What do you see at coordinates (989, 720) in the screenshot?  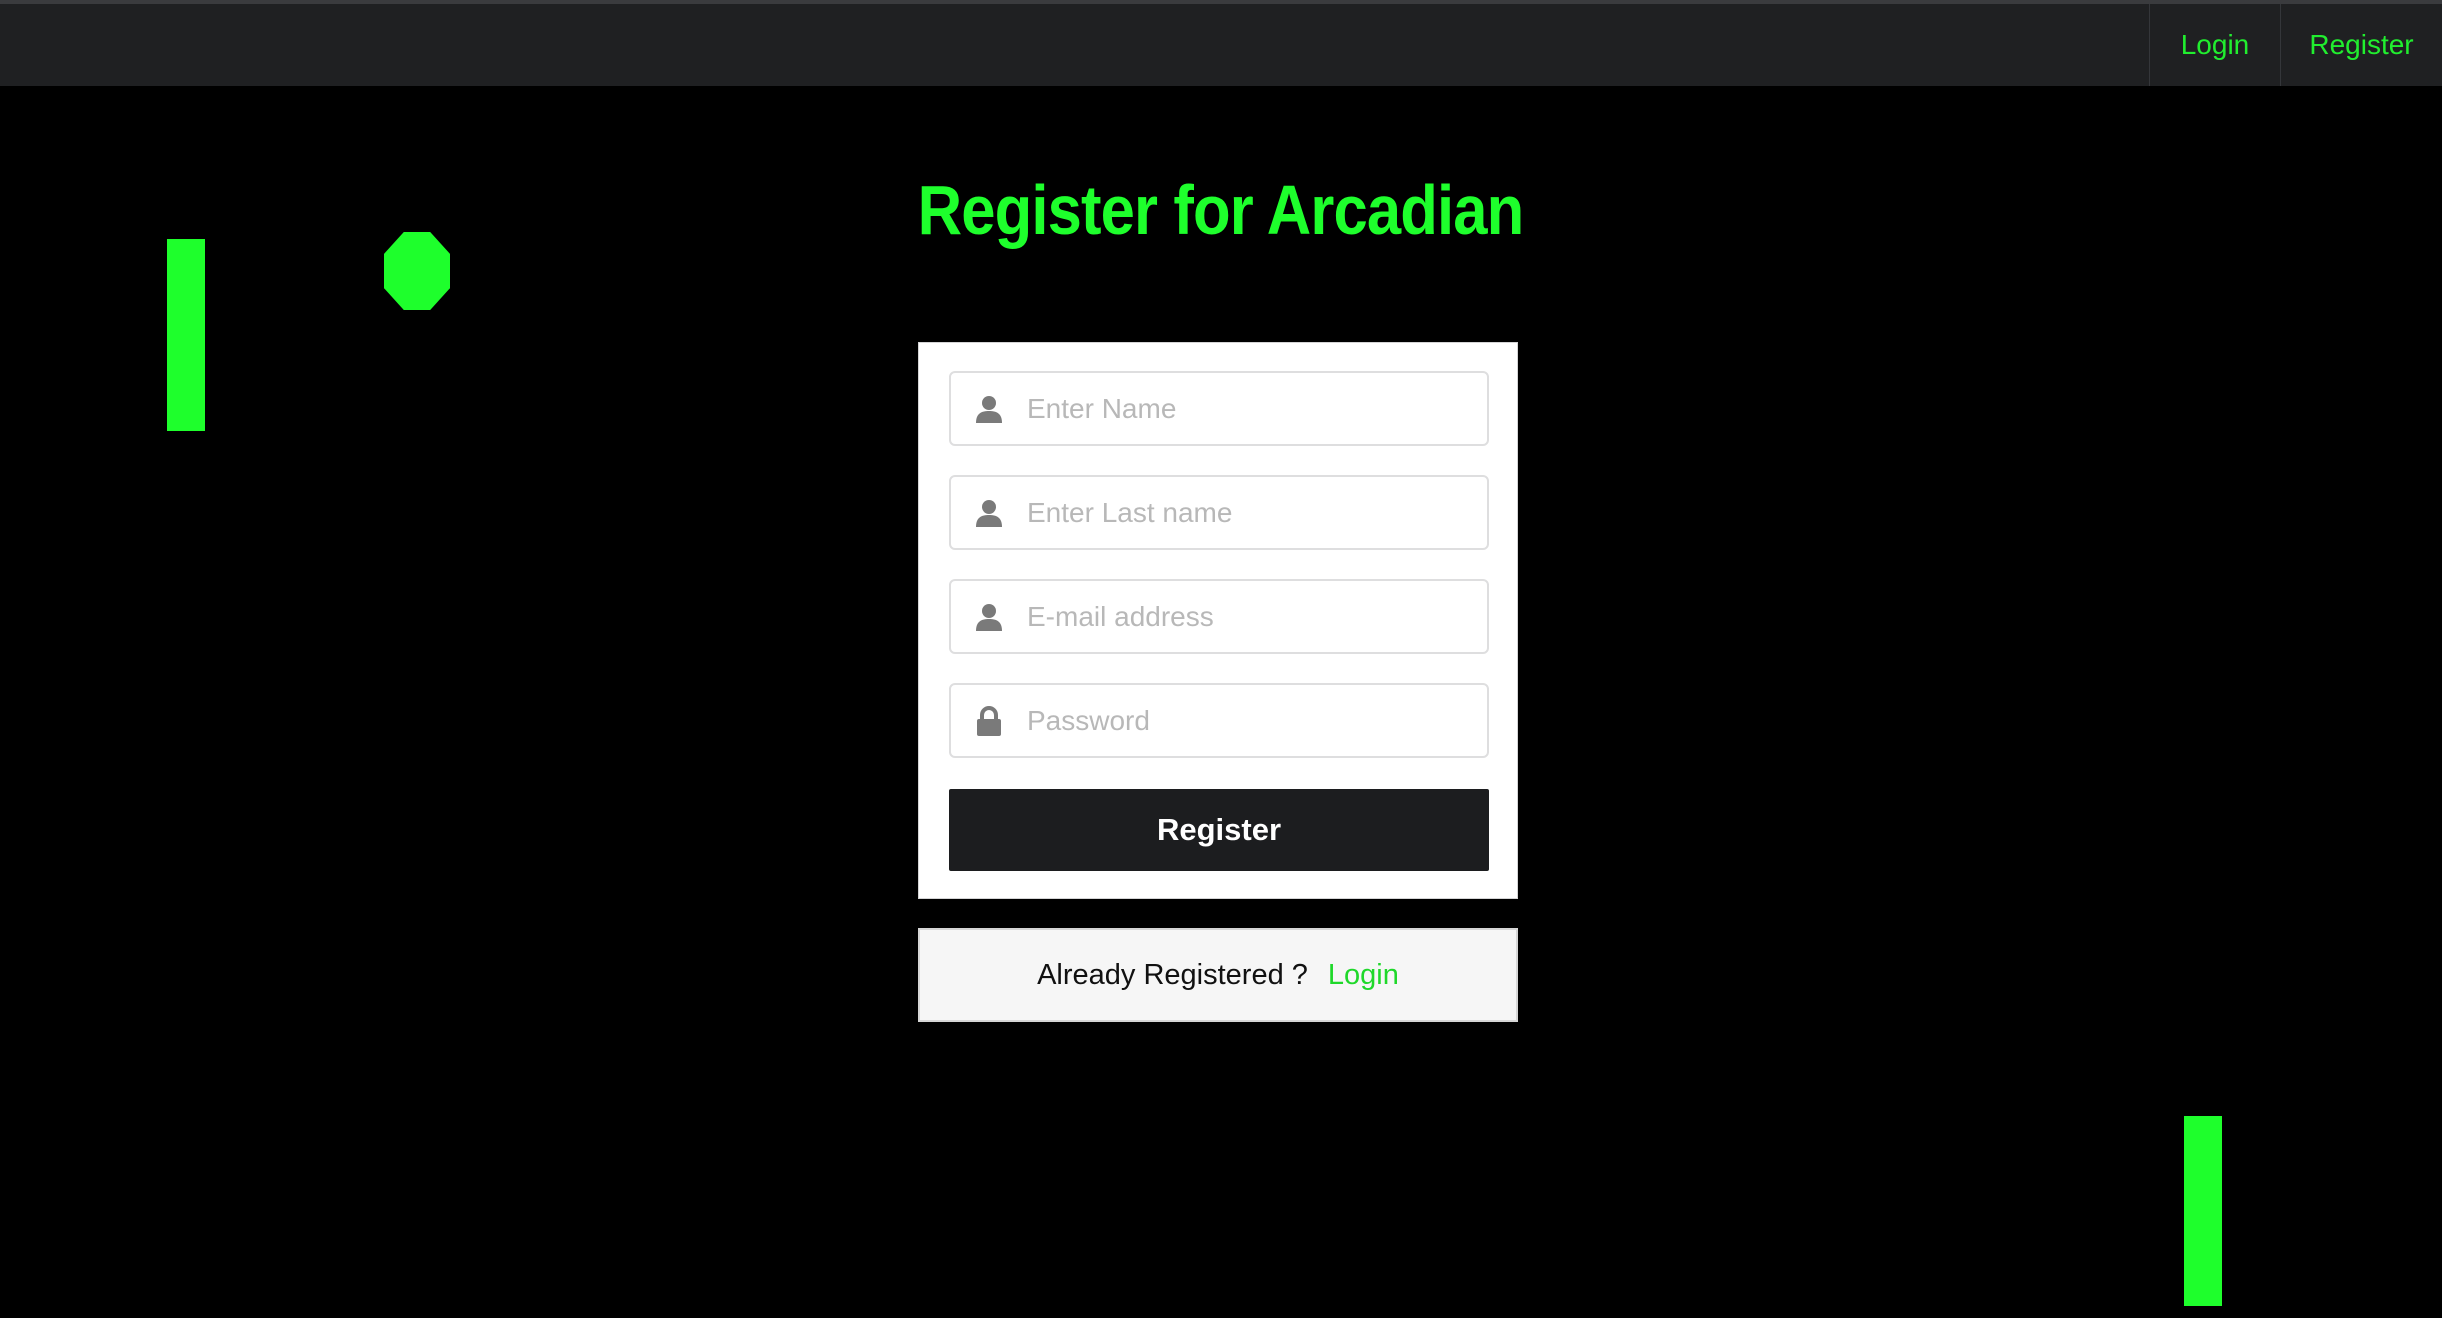 I see `lock-icon` at bounding box center [989, 720].